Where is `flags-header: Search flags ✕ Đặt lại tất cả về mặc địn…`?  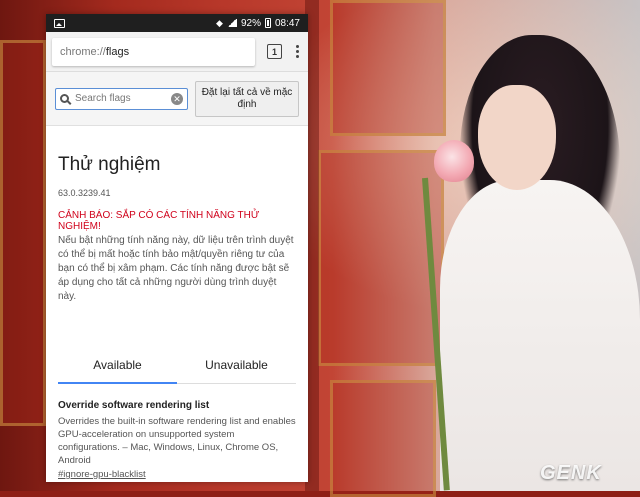 flags-header: Search flags ✕ Đặt lại tất cả về mặc địn… is located at coordinates (177, 99).